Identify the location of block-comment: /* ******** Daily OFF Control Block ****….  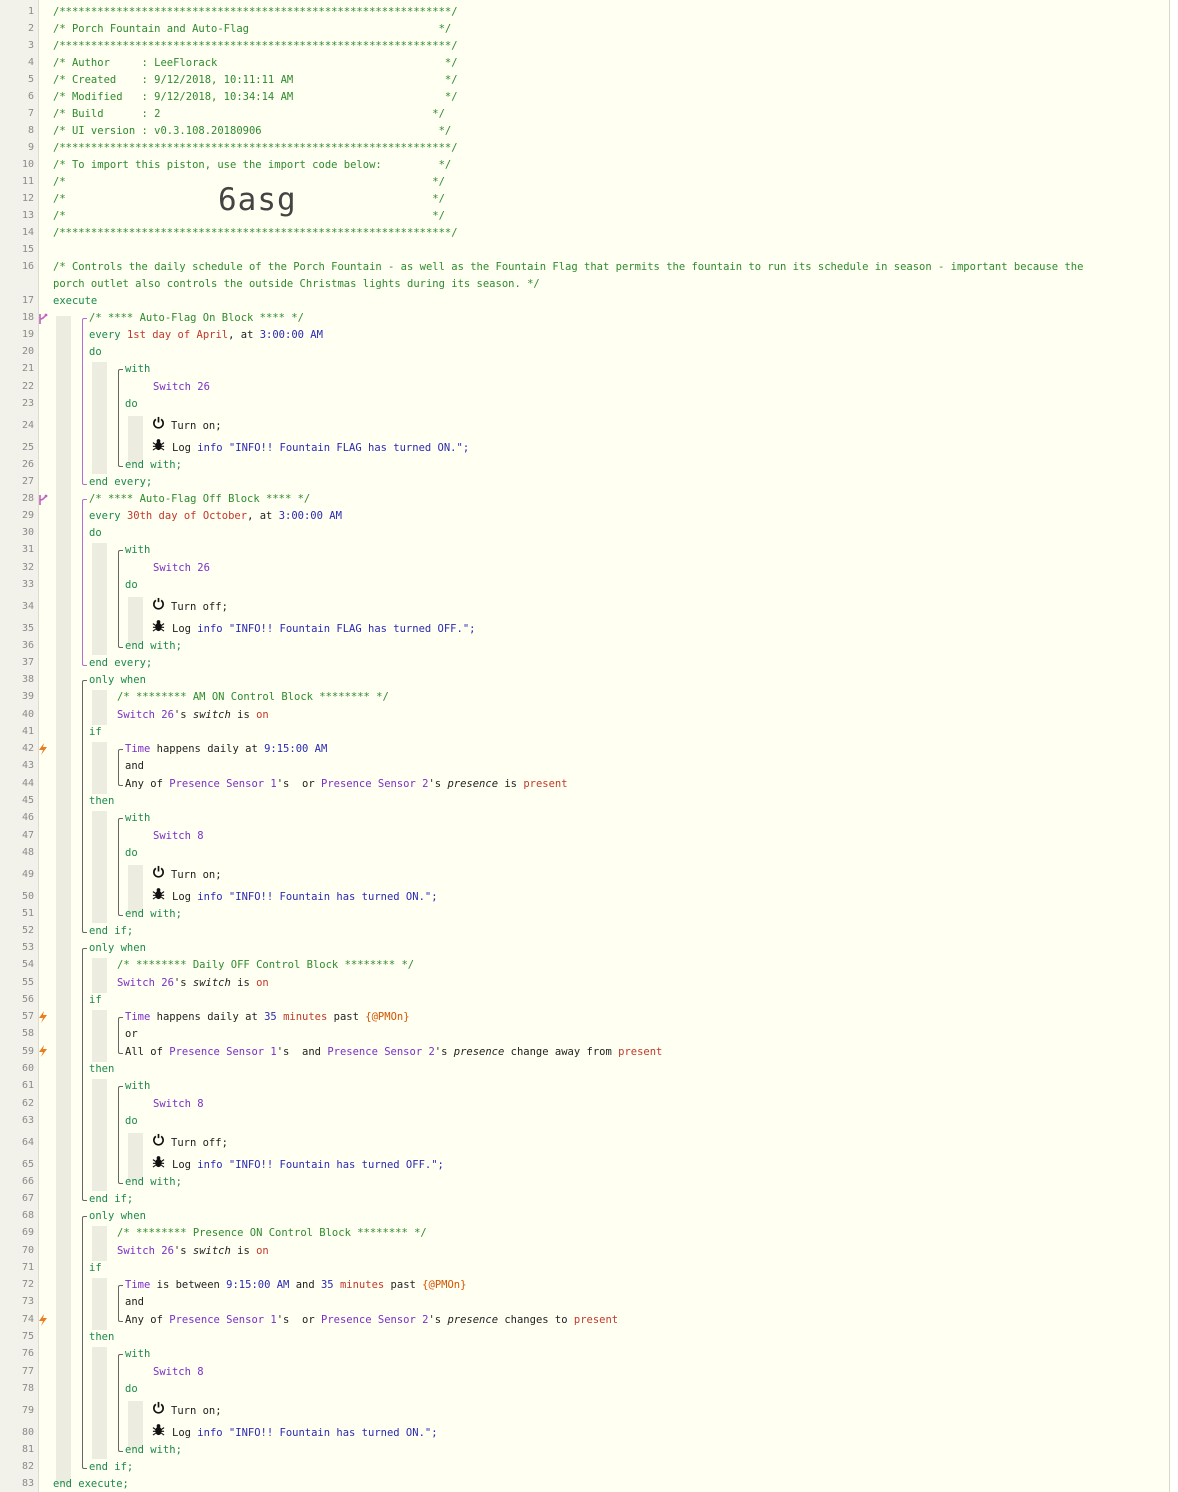
(266, 965).